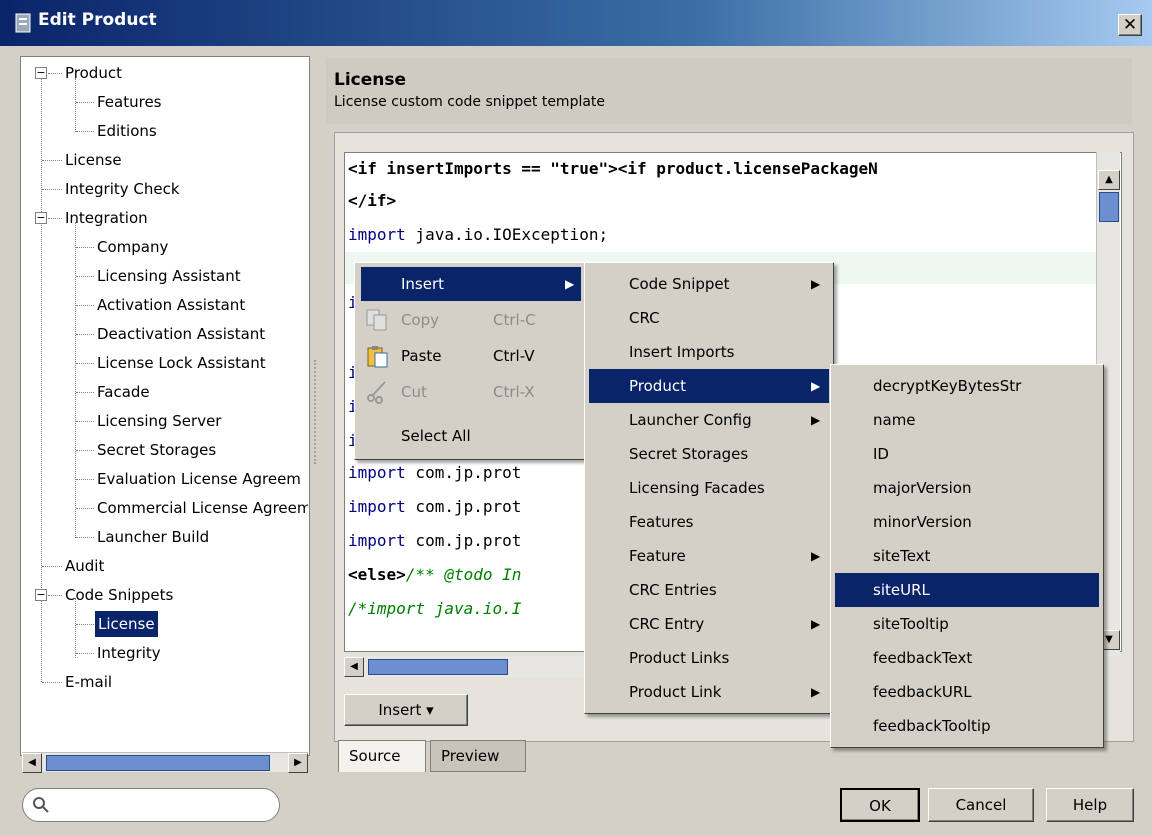 The width and height of the screenshot is (1152, 836). I want to click on insert-dropdown-button: Insert ▾, so click(406, 710).